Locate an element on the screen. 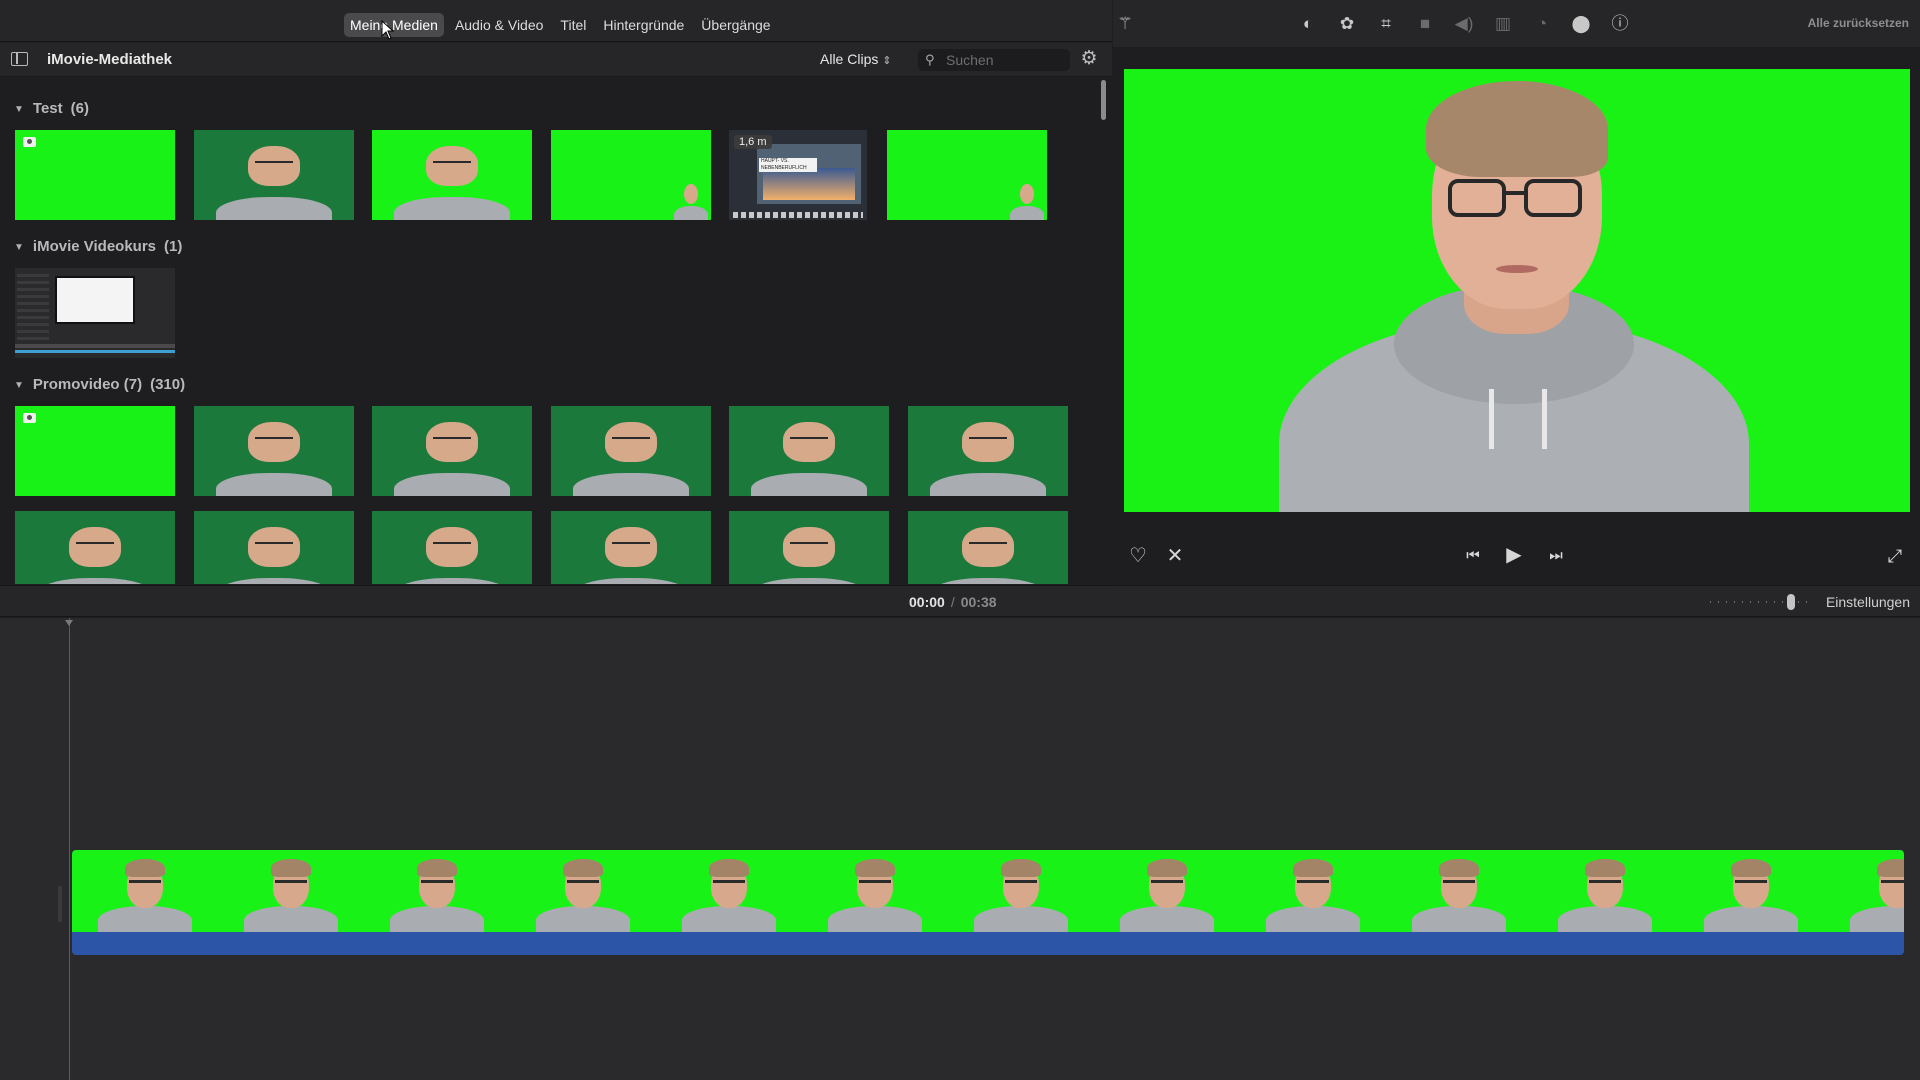 This screenshot has width=1920, height=1080. color-correction-icon: ✿ is located at coordinates (1347, 24).